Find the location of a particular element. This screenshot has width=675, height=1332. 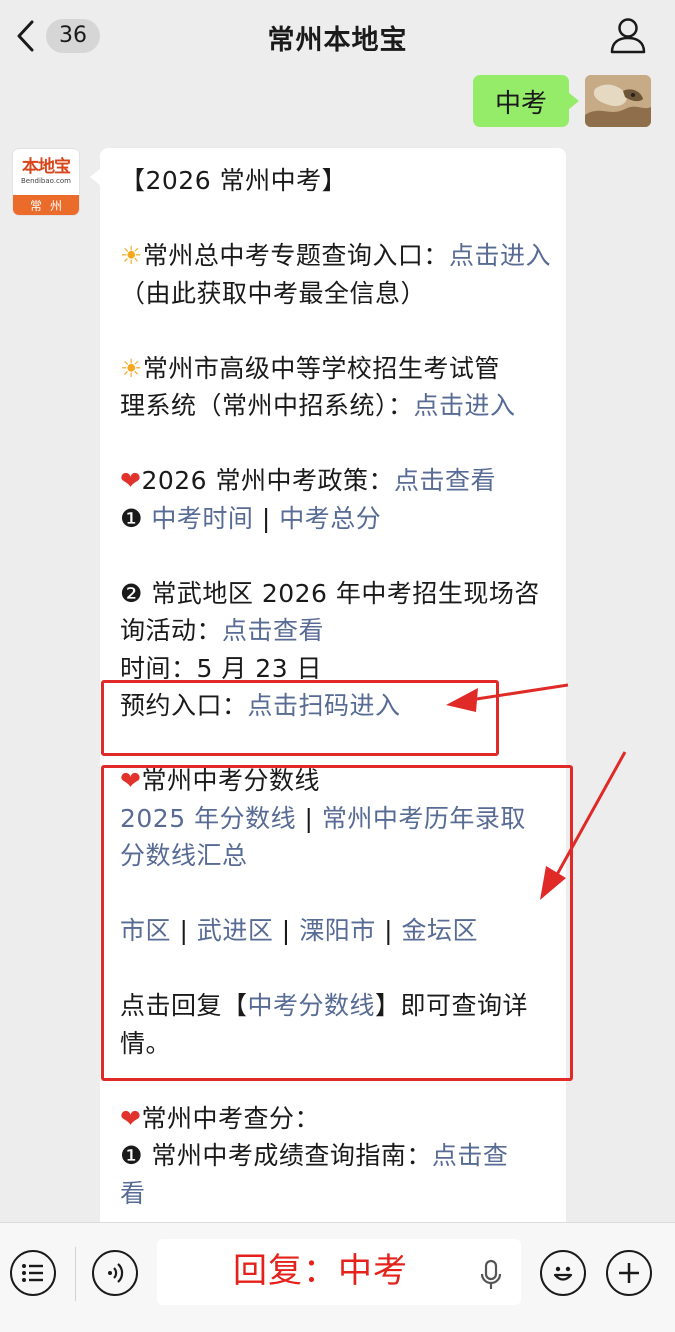

exam-time-link: 中考时间 is located at coordinates (202, 518).